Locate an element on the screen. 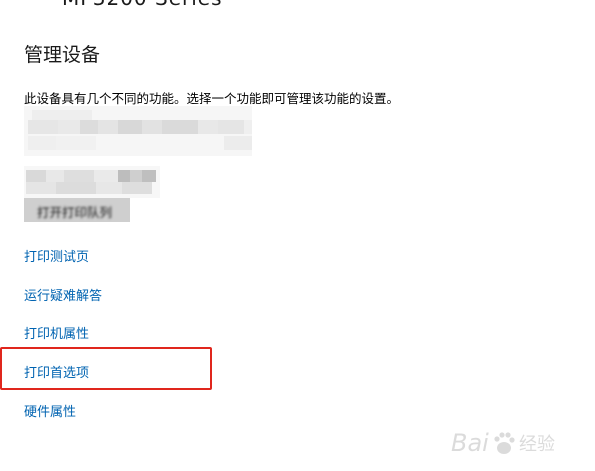 Image resolution: width=595 pixels, height=471 pixels. baidu-watermark: Bai 经验 is located at coordinates (519, 442).